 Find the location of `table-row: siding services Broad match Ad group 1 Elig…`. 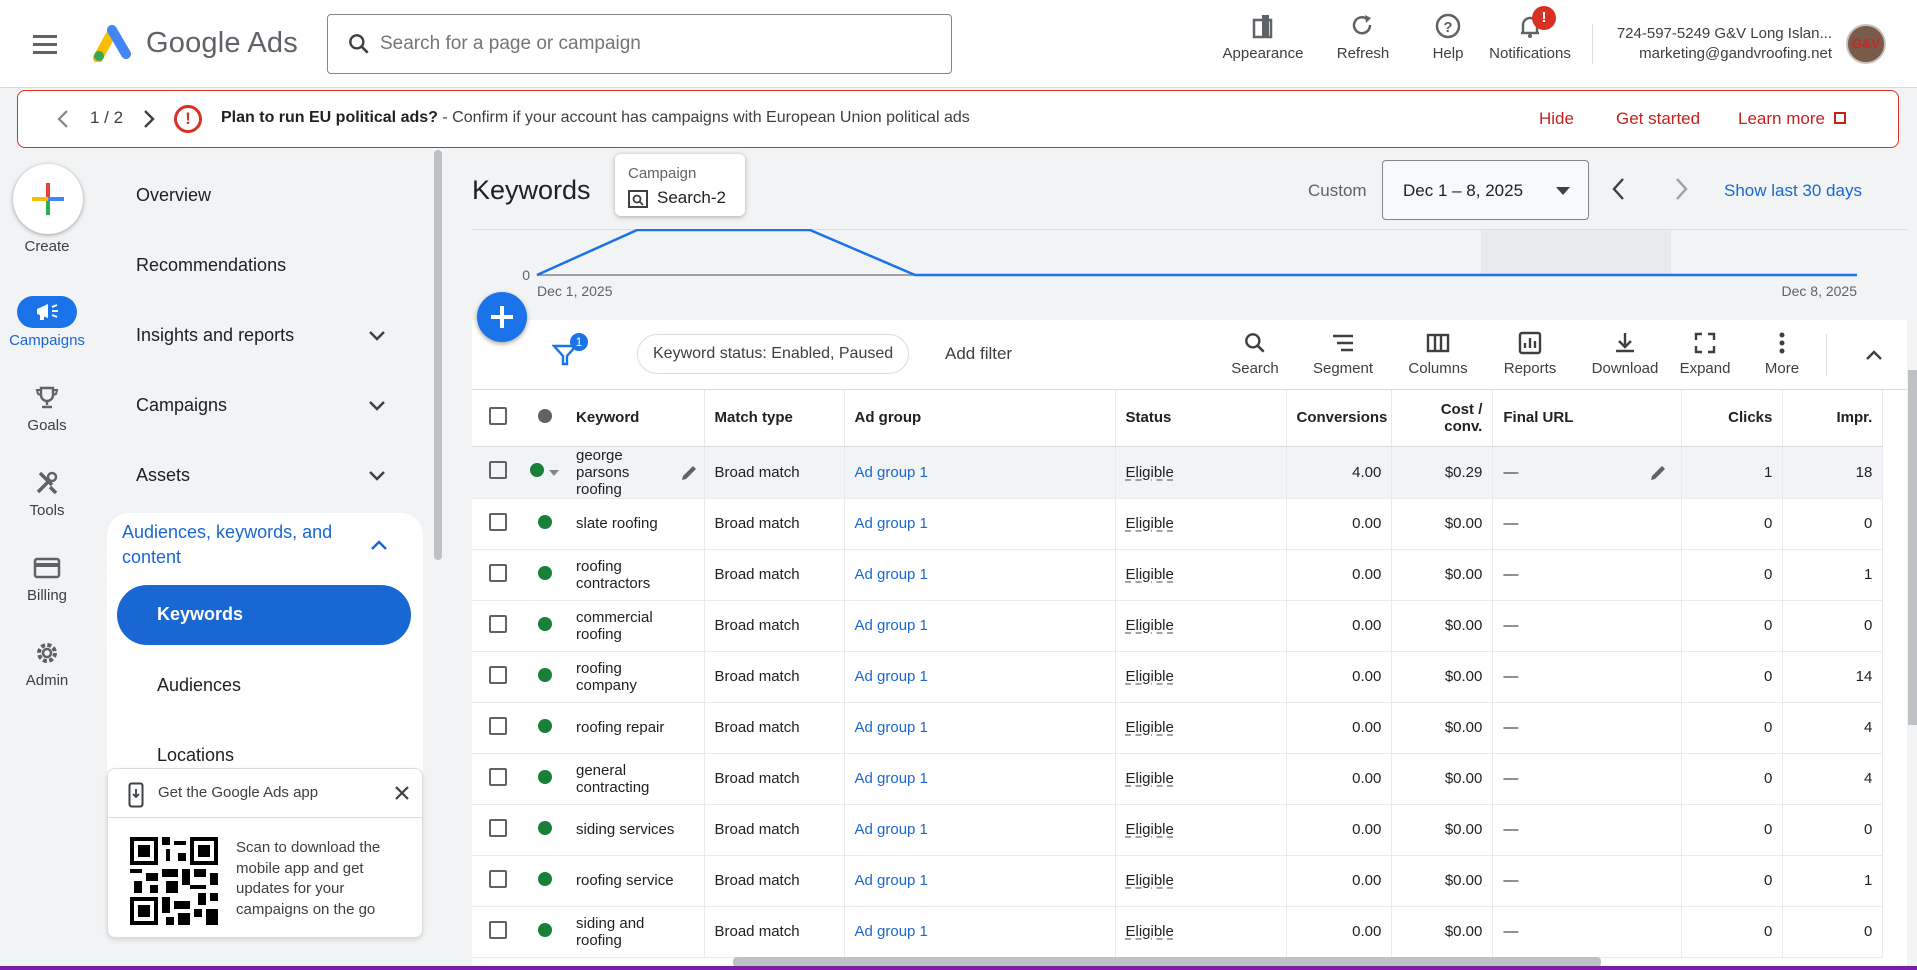

table-row: siding services Broad match Ad group 1 Elig… is located at coordinates (1178, 830).